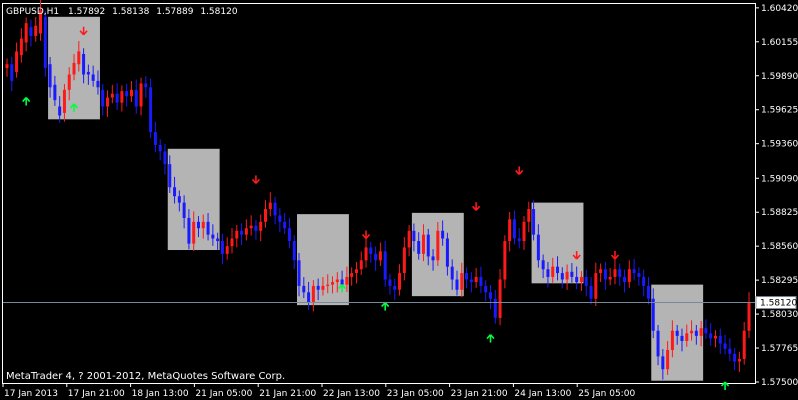  What do you see at coordinates (779, 145) in the screenshot?
I see `price-tick-label: 1.59360` at bounding box center [779, 145].